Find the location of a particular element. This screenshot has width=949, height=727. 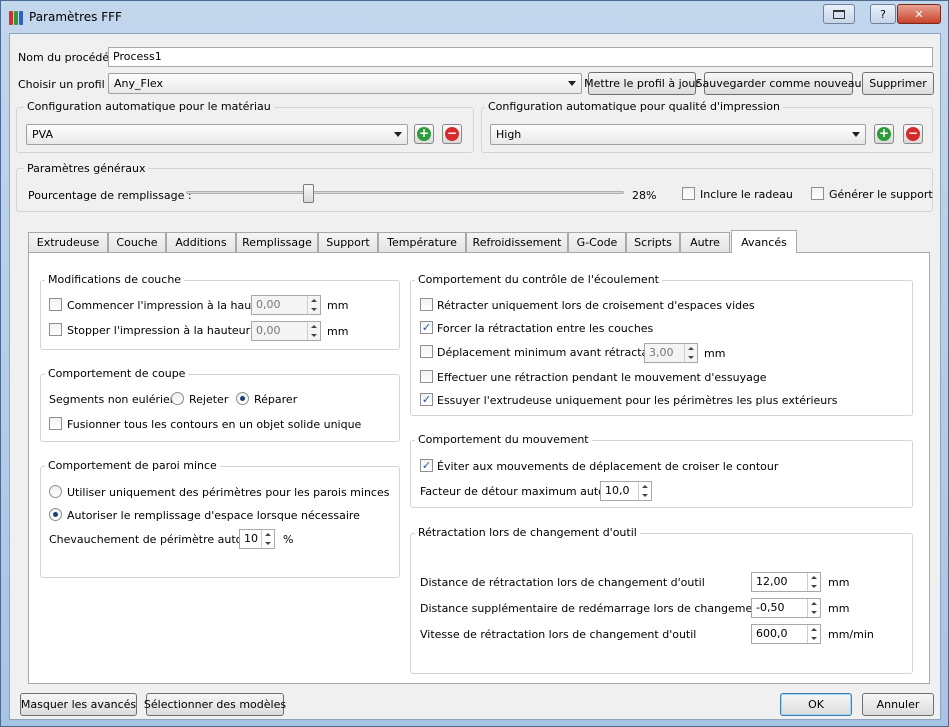

material-select: PVA is located at coordinates (217, 134).